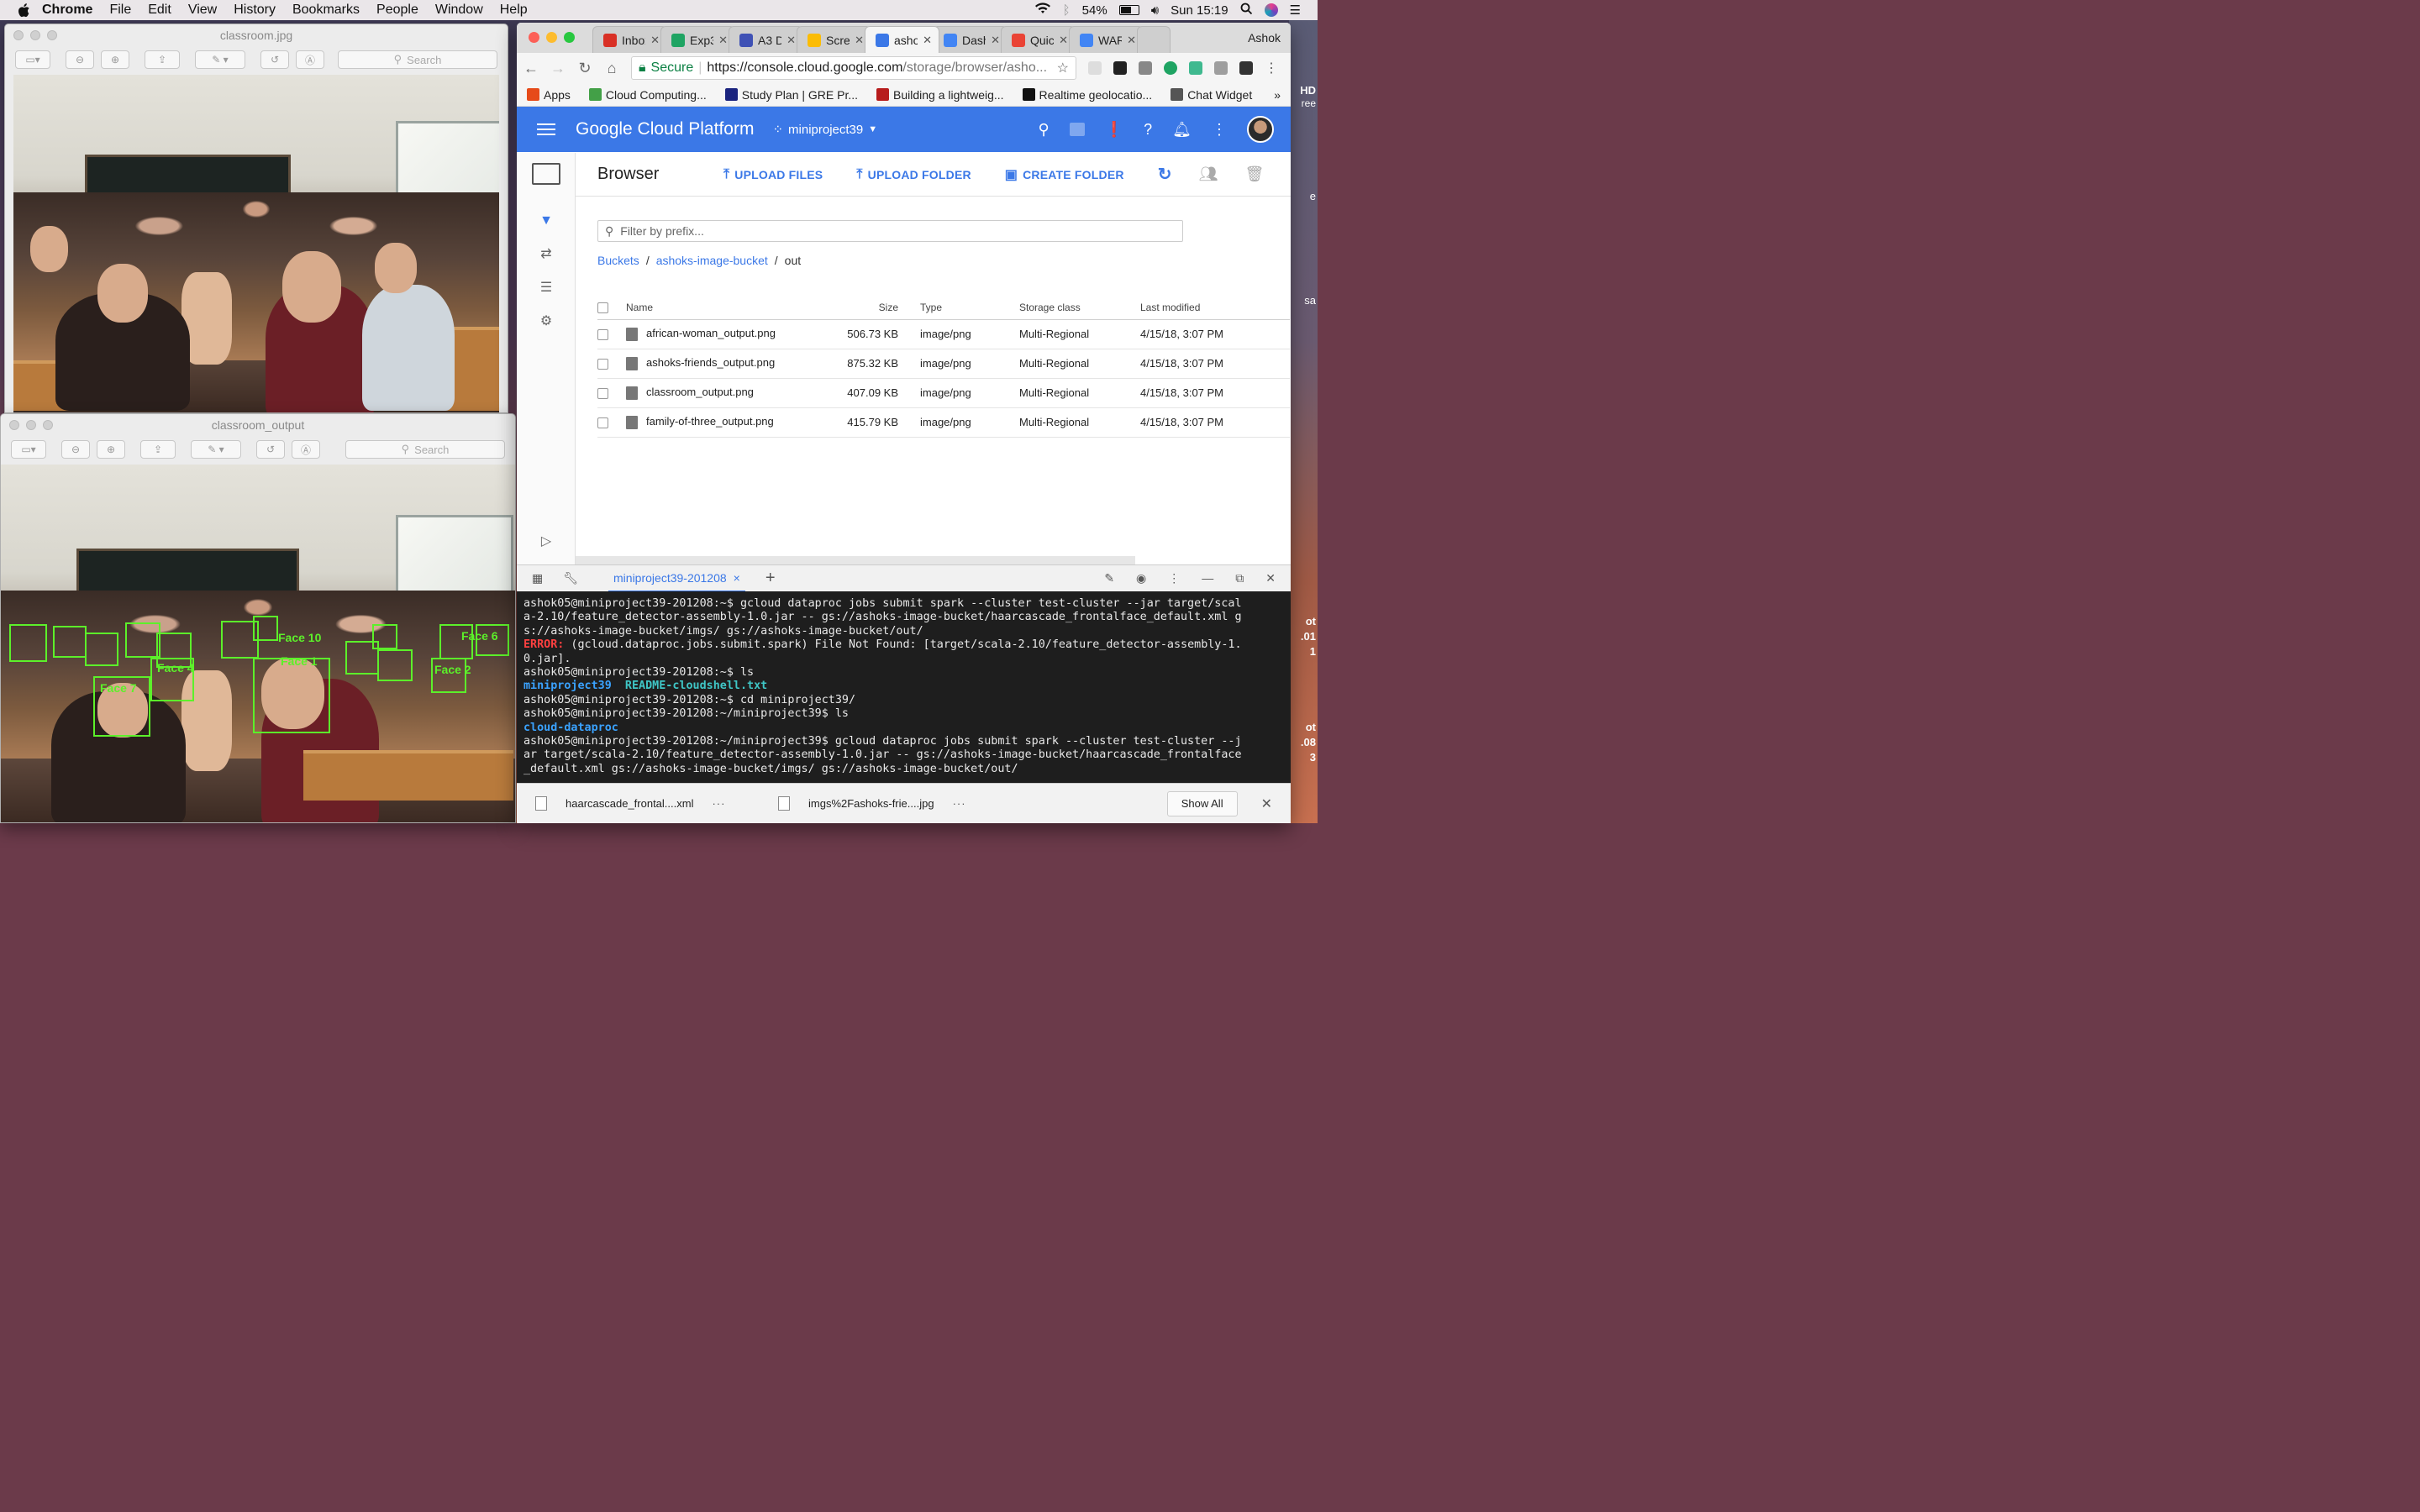  Describe the element at coordinates (731, 308) in the screenshot. I see `column-name: Name` at that location.